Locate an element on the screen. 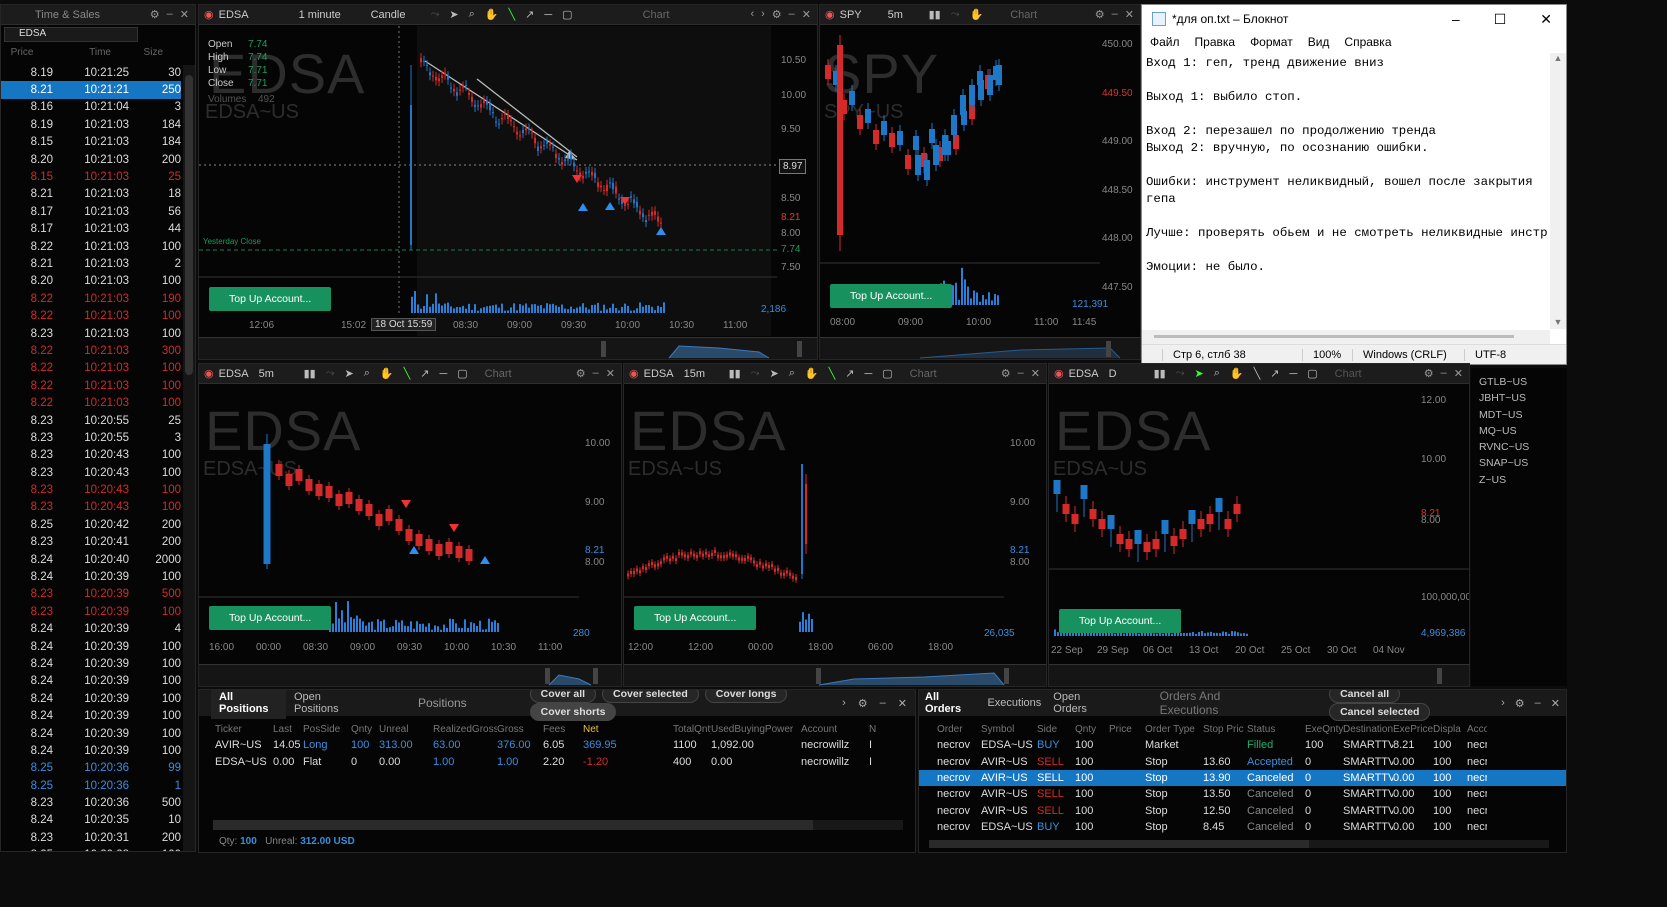 The height and width of the screenshot is (907, 1667). column-header: Gross is located at coordinates (520, 729).